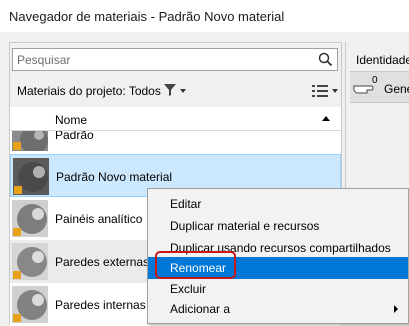 This screenshot has height=326, width=409. Describe the element at coordinates (195, 265) in the screenshot. I see `rename-callout-highlight` at that location.